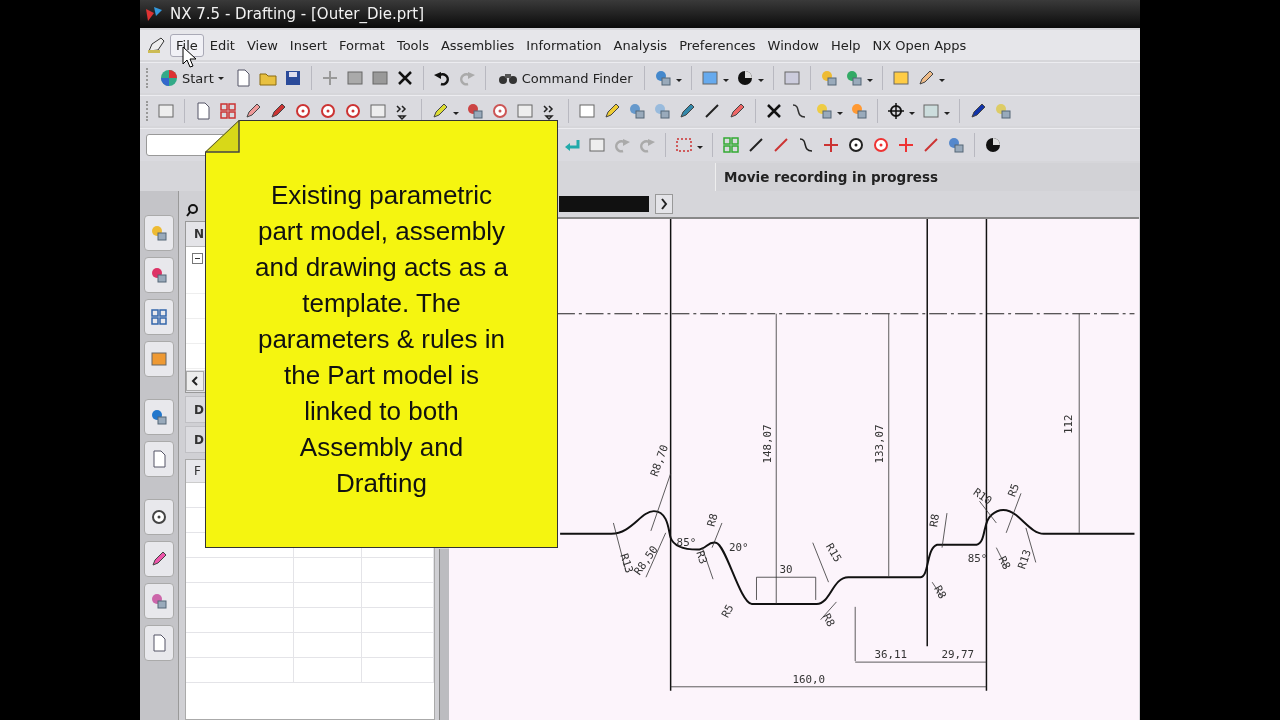  What do you see at coordinates (738, 547) in the screenshot?
I see `dimension-label: 20°` at bounding box center [738, 547].